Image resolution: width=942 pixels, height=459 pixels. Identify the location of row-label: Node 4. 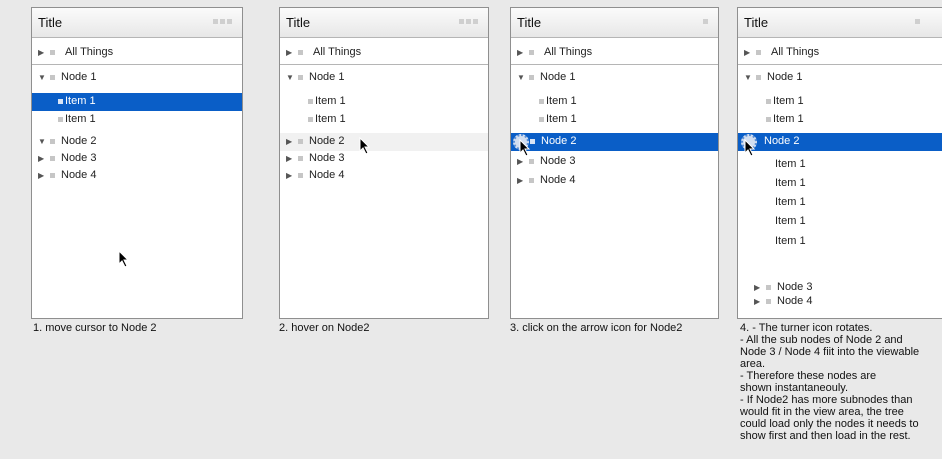
(79, 175).